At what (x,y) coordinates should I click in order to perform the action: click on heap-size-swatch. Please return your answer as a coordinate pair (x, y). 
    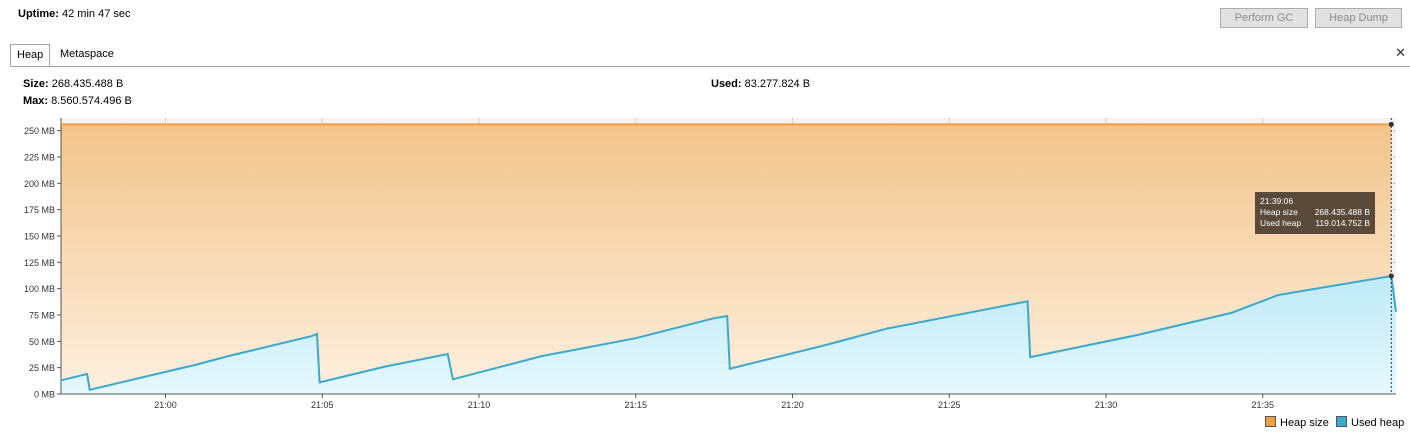
    Looking at the image, I should click on (1270, 421).